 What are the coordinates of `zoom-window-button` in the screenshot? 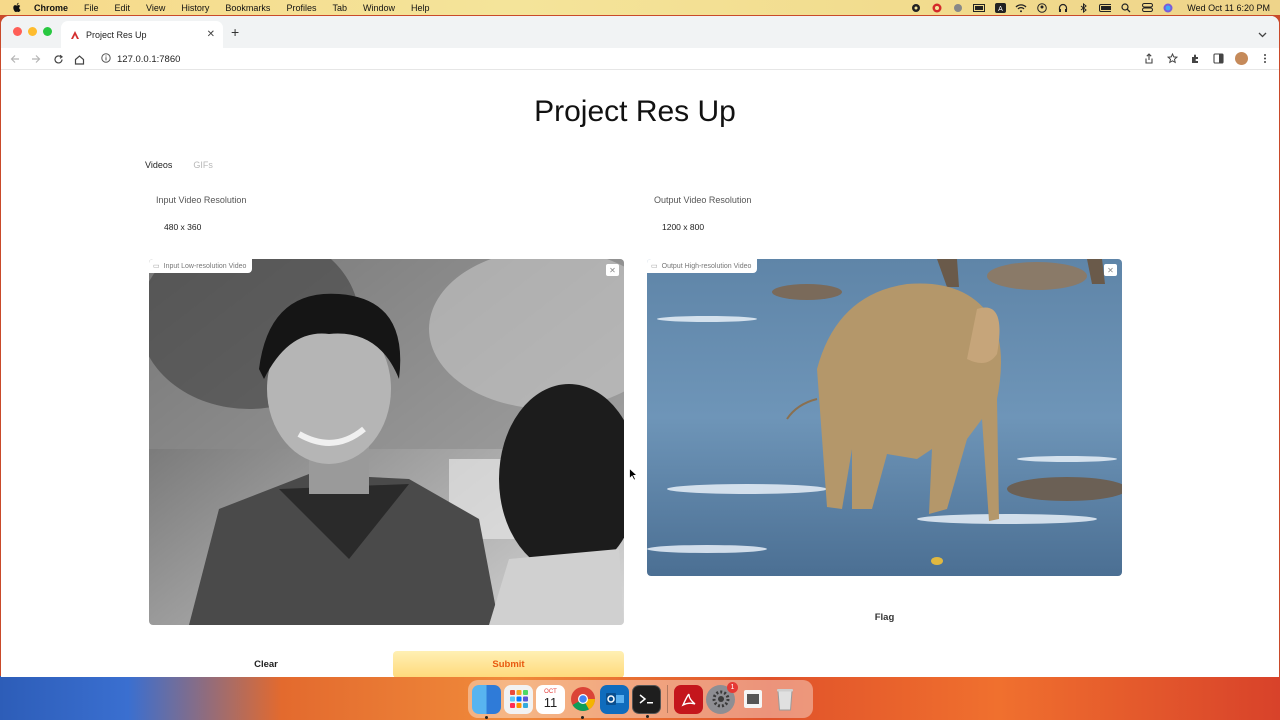 It's located at (47, 31).